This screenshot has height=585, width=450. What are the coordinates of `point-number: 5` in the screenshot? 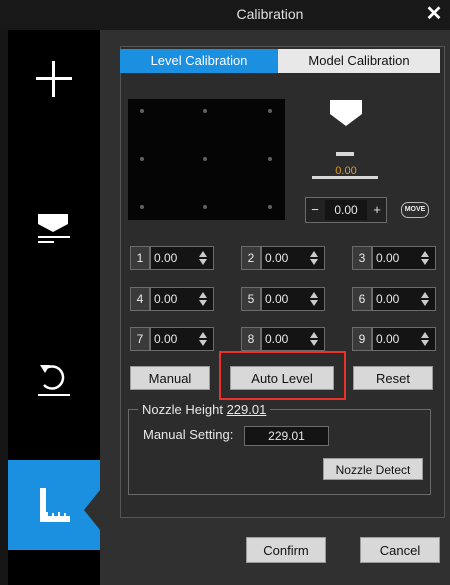 It's located at (251, 299).